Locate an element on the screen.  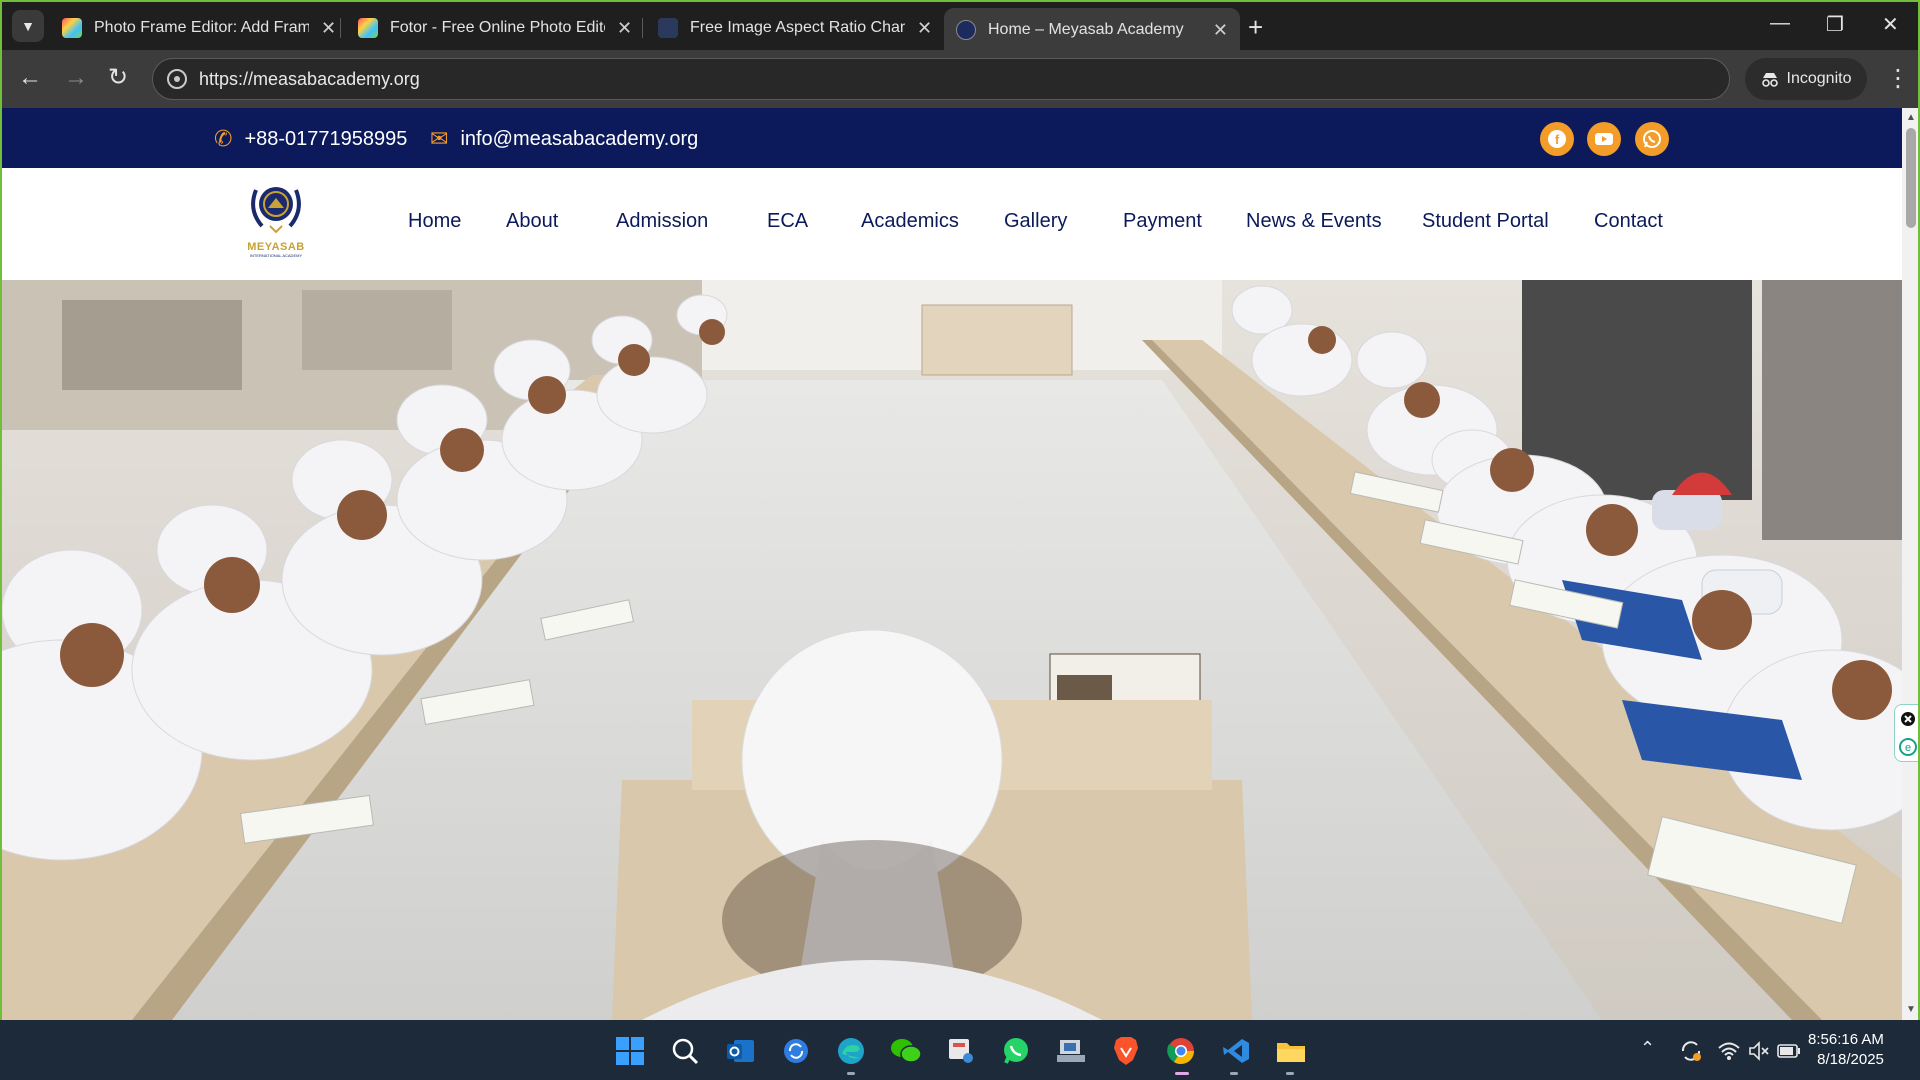
wifi-icon is located at coordinates (1729, 1051).